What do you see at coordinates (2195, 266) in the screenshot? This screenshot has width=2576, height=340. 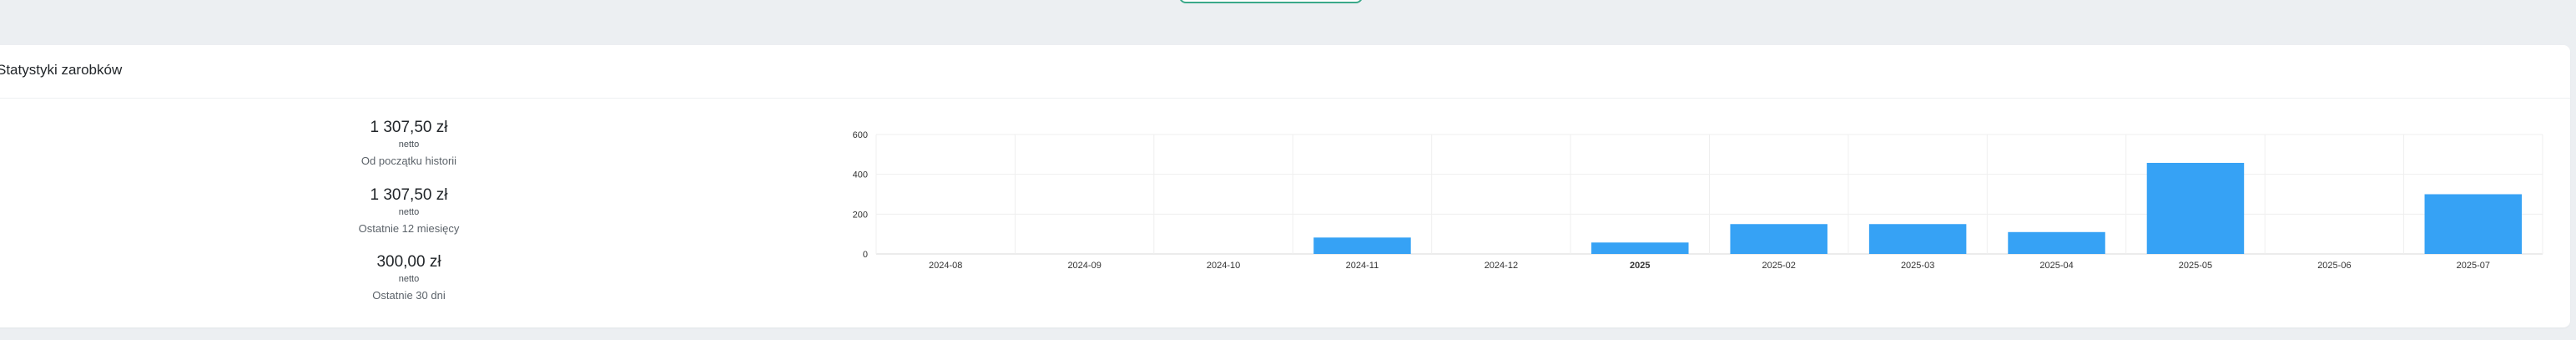 I see `x-tick-label: 2025-05` at bounding box center [2195, 266].